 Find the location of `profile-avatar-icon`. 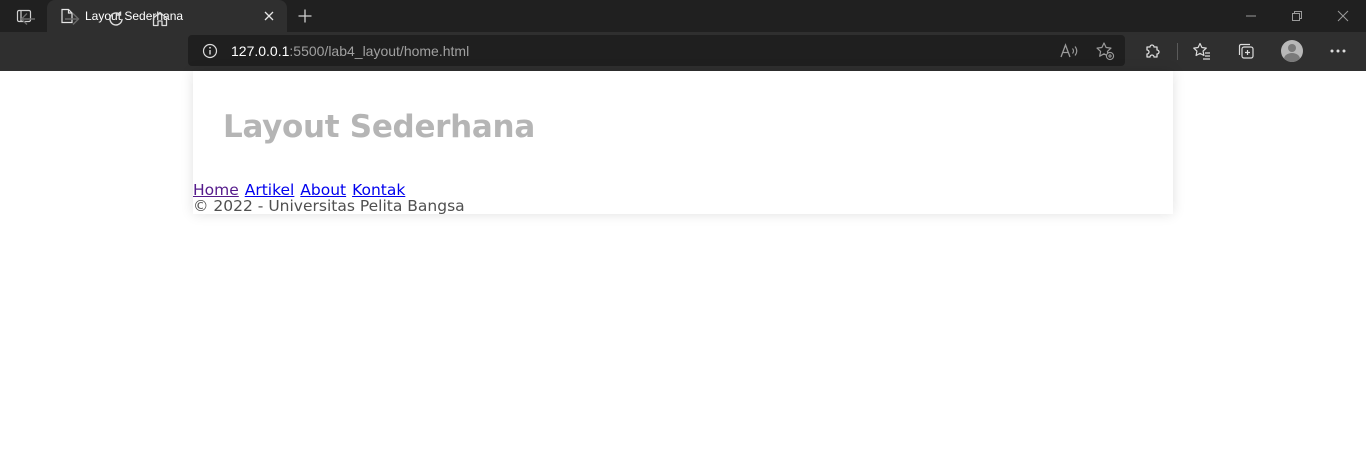

profile-avatar-icon is located at coordinates (1292, 51).